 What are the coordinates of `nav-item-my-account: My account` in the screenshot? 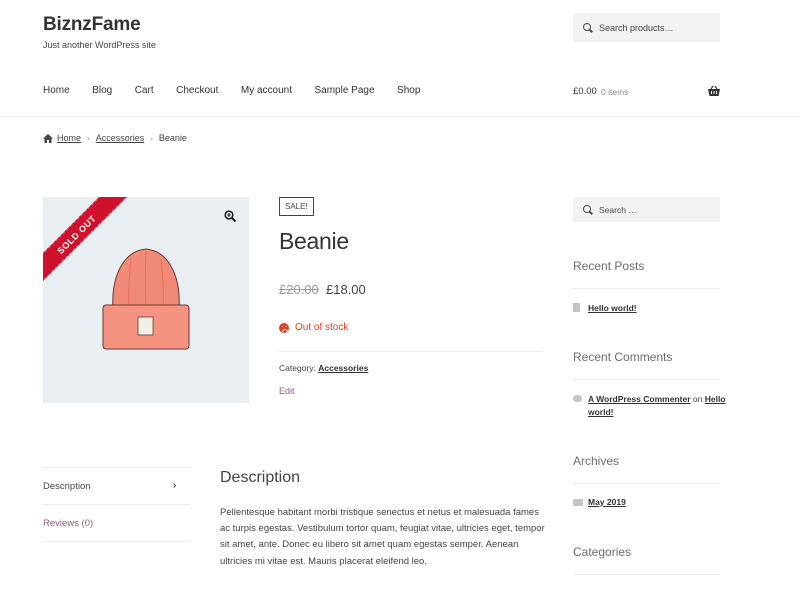 It's located at (266, 90).